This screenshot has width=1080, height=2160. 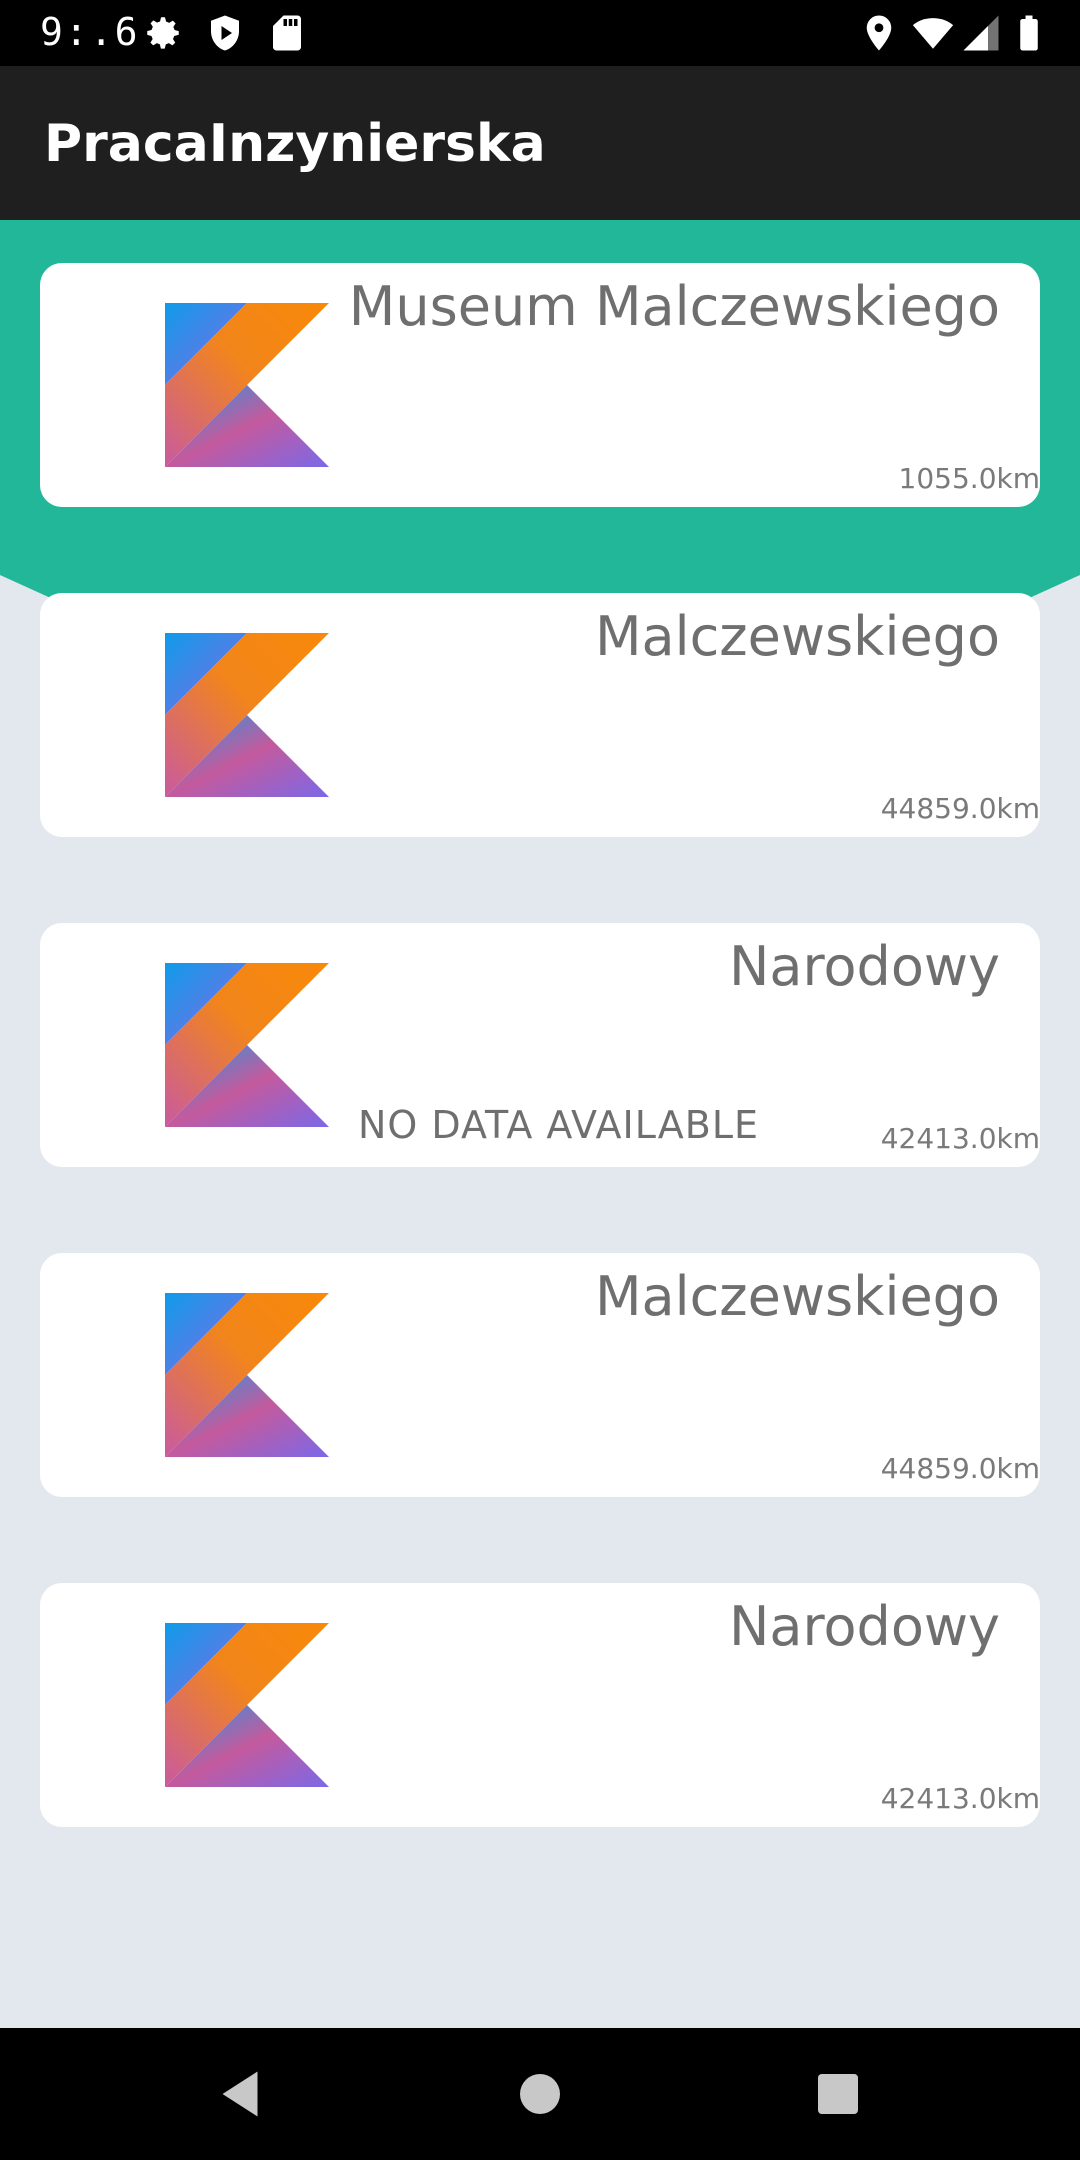 What do you see at coordinates (981, 33) in the screenshot?
I see `cell-signal-icon` at bounding box center [981, 33].